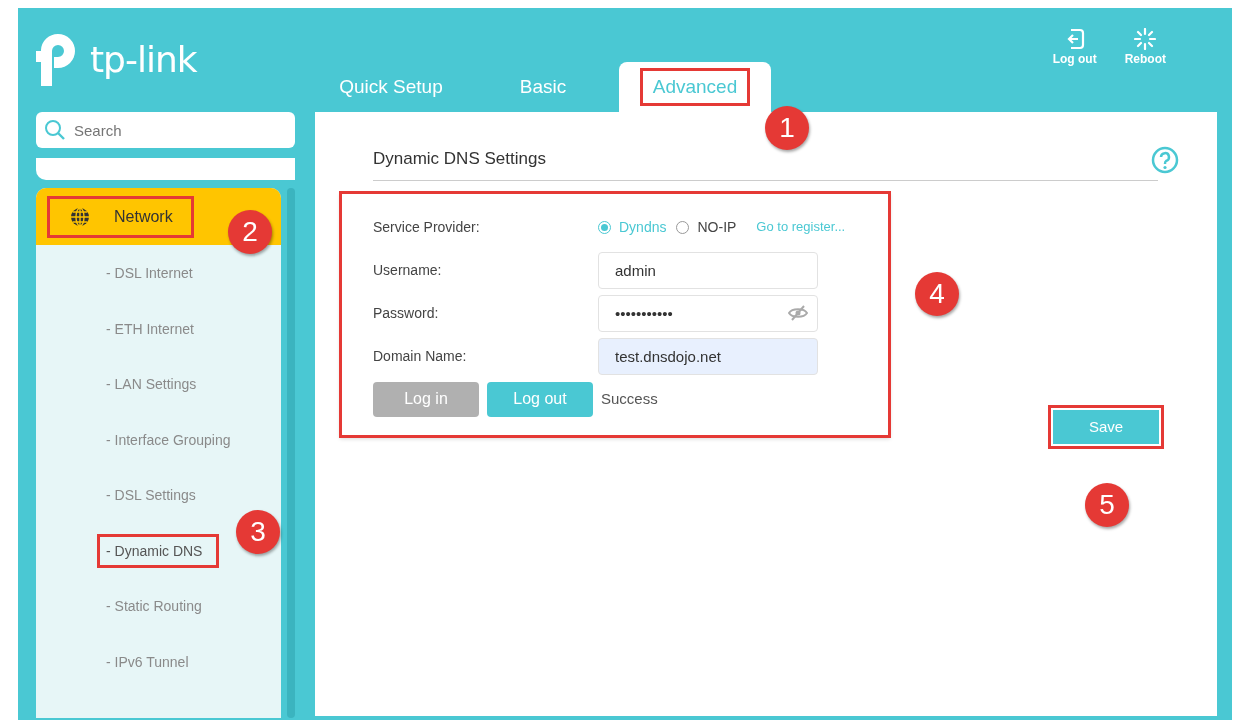  Describe the element at coordinates (543, 87) in the screenshot. I see `tab: Basic` at that location.